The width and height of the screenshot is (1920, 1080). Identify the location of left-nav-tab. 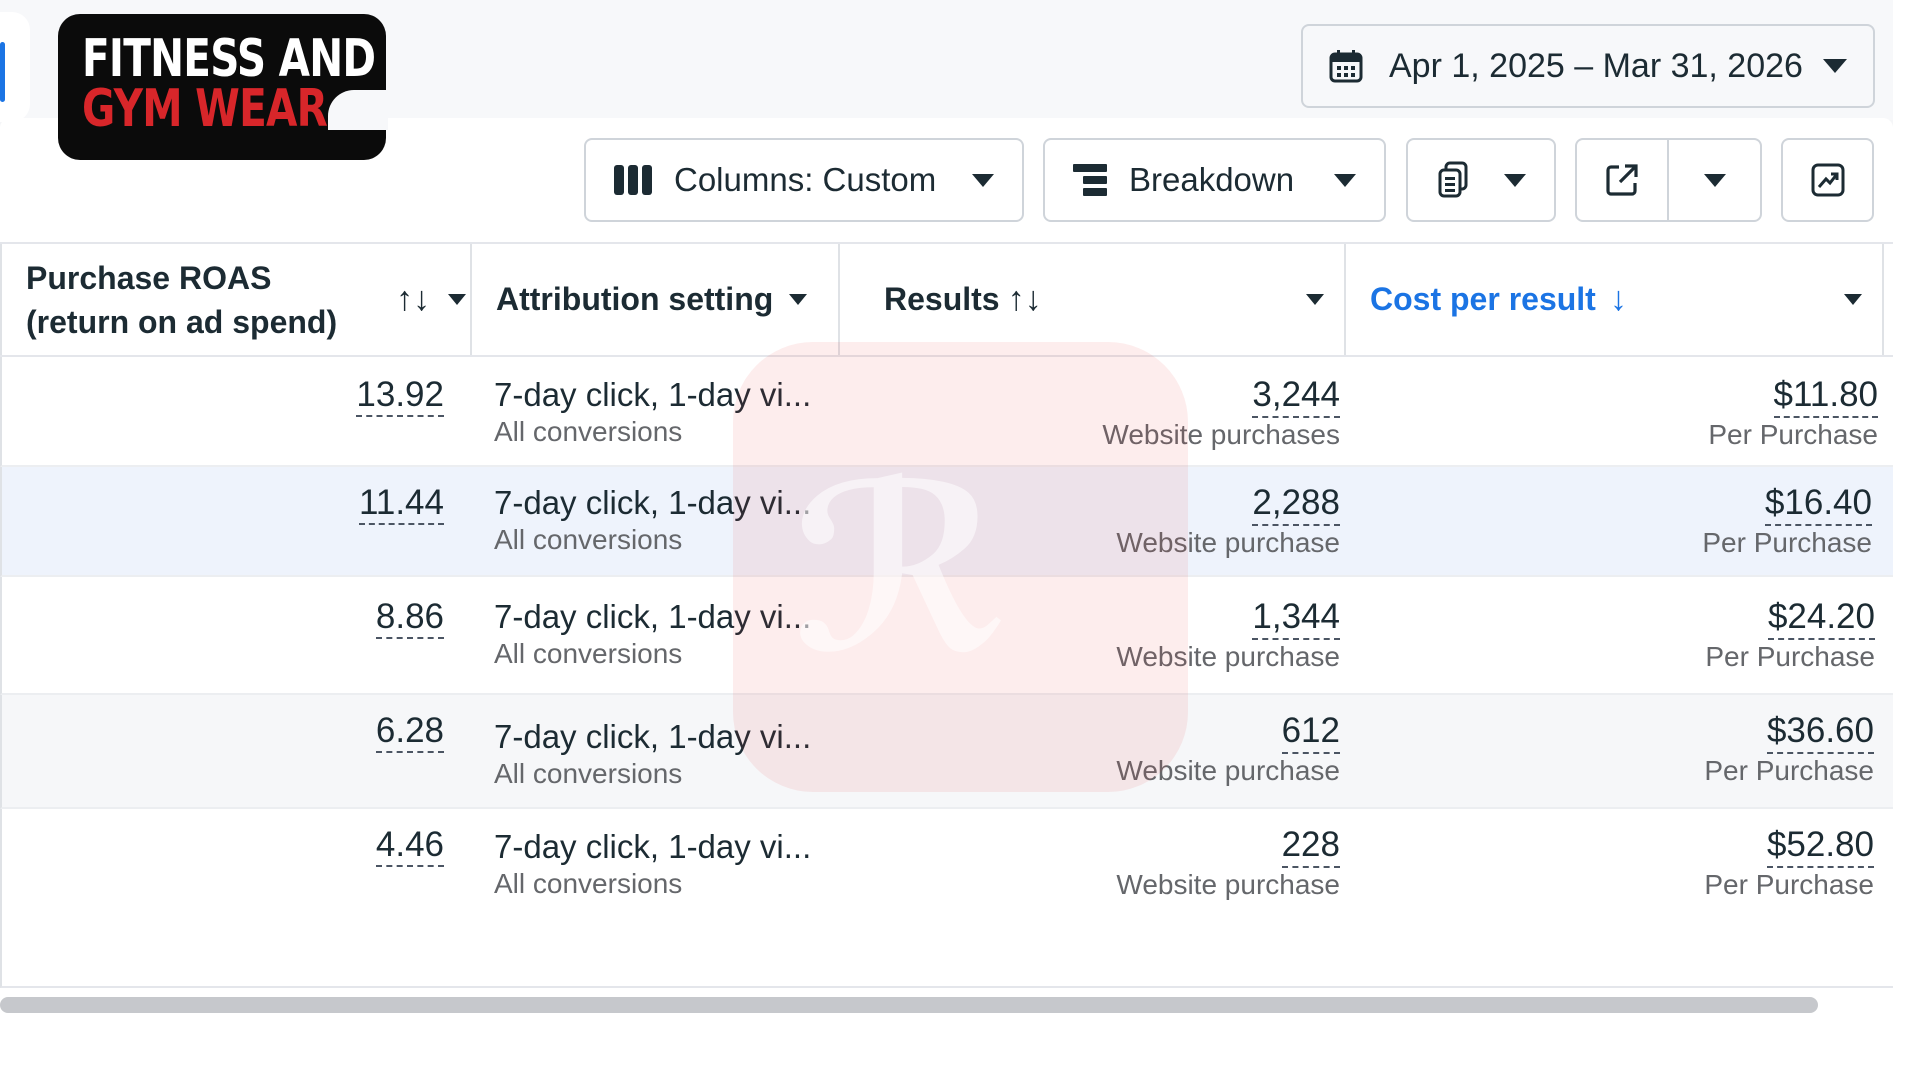
(15, 67).